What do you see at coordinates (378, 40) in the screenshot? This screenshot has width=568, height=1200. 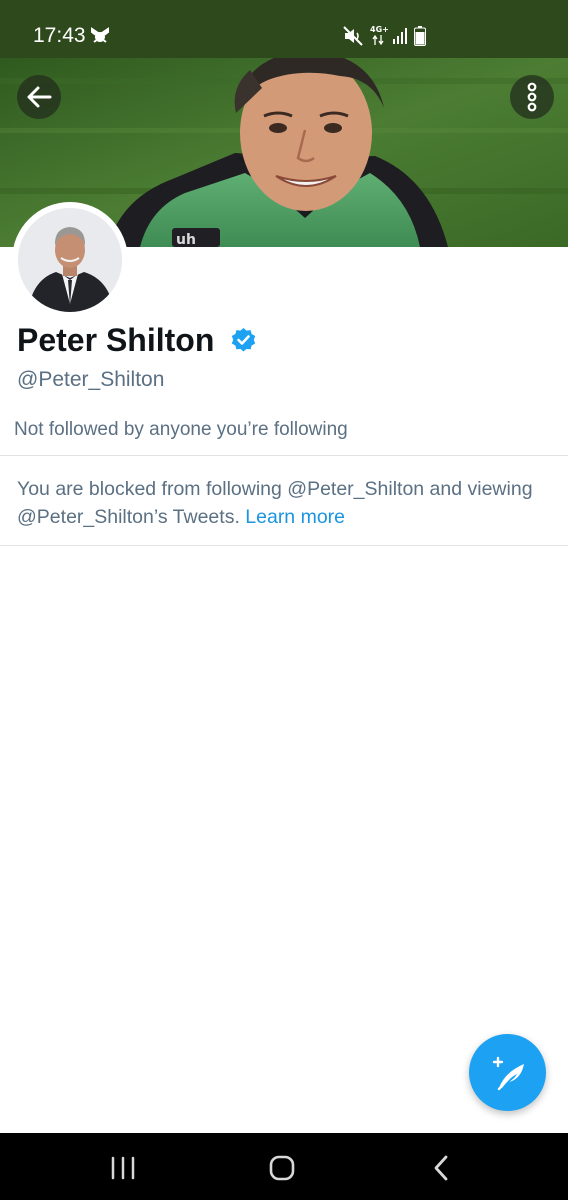 I see `network-arrows-icon` at bounding box center [378, 40].